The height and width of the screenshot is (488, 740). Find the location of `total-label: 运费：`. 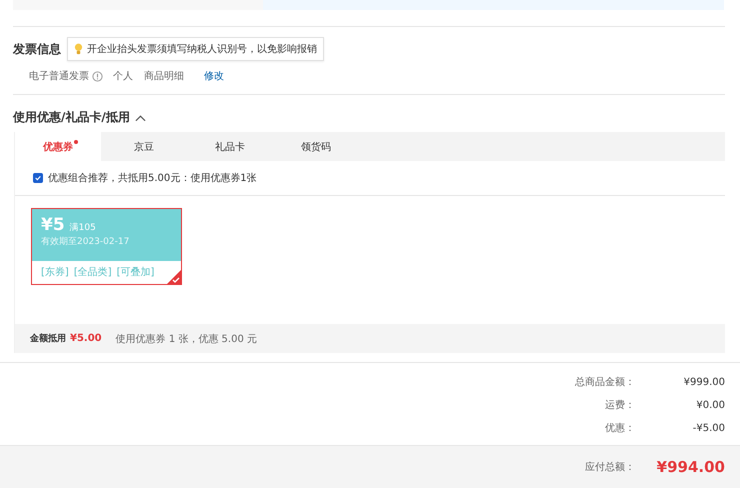

total-label: 运费： is located at coordinates (619, 405).